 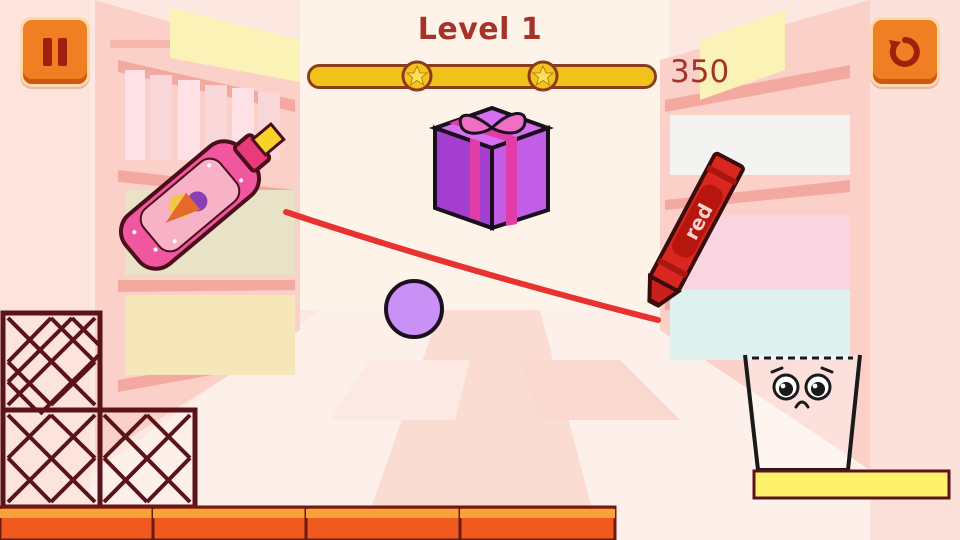 I want to click on score-progress-bar, so click(x=482, y=76).